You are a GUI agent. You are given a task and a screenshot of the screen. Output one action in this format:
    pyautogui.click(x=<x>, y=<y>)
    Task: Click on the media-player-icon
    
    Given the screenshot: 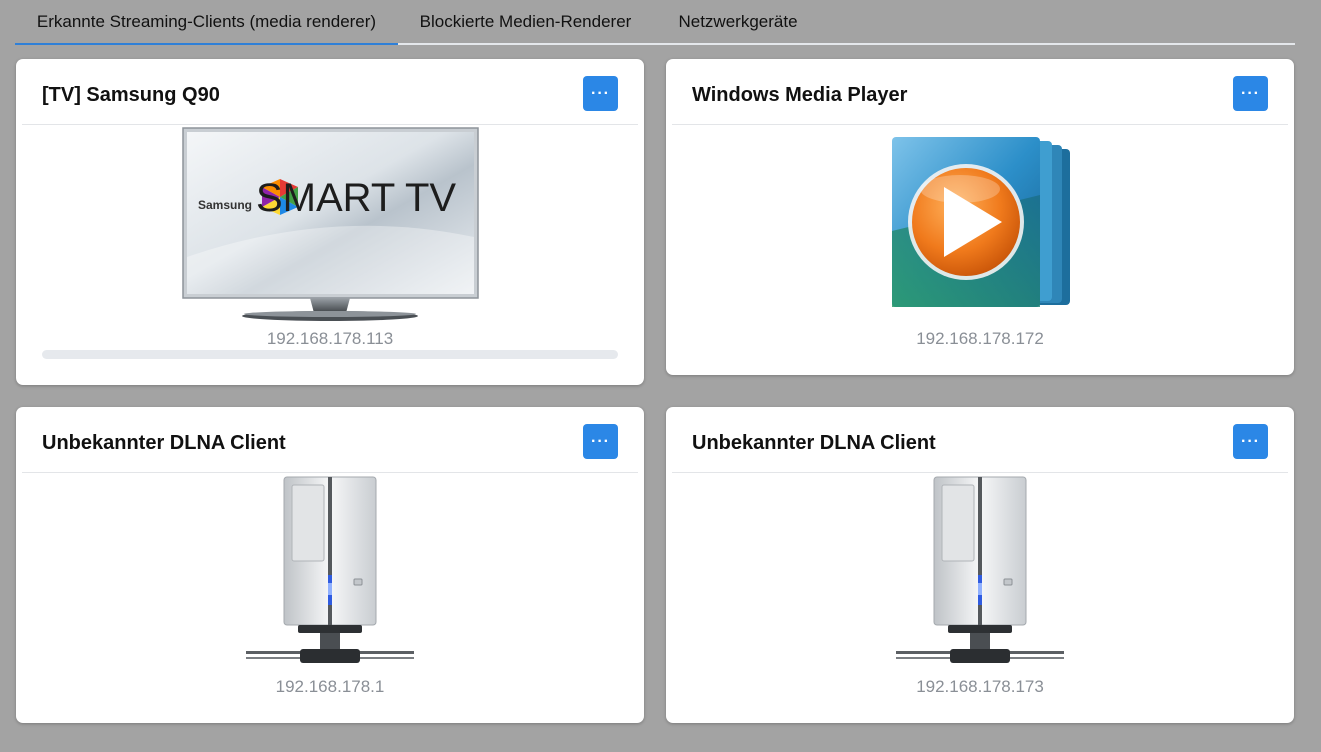 What is the action you would take?
    pyautogui.click(x=981, y=222)
    